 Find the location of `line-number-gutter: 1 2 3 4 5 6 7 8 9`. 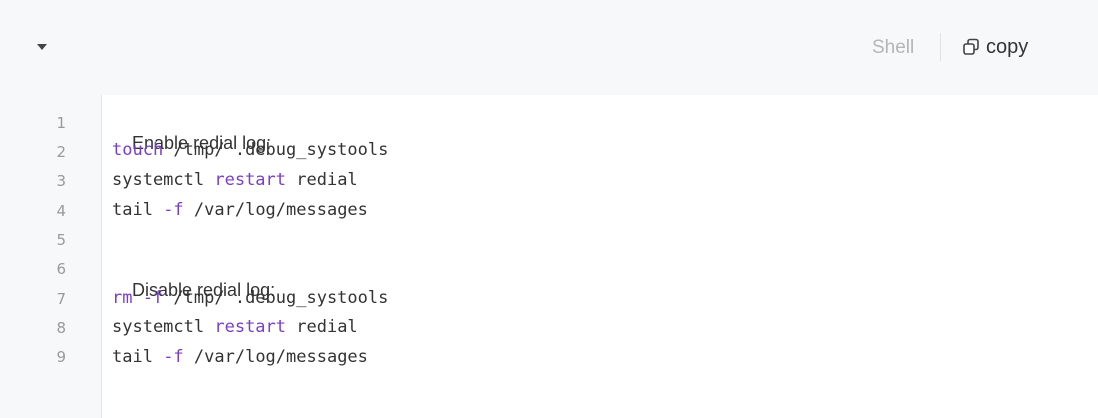

line-number-gutter: 1 2 3 4 5 6 7 8 9 is located at coordinates (51, 256).